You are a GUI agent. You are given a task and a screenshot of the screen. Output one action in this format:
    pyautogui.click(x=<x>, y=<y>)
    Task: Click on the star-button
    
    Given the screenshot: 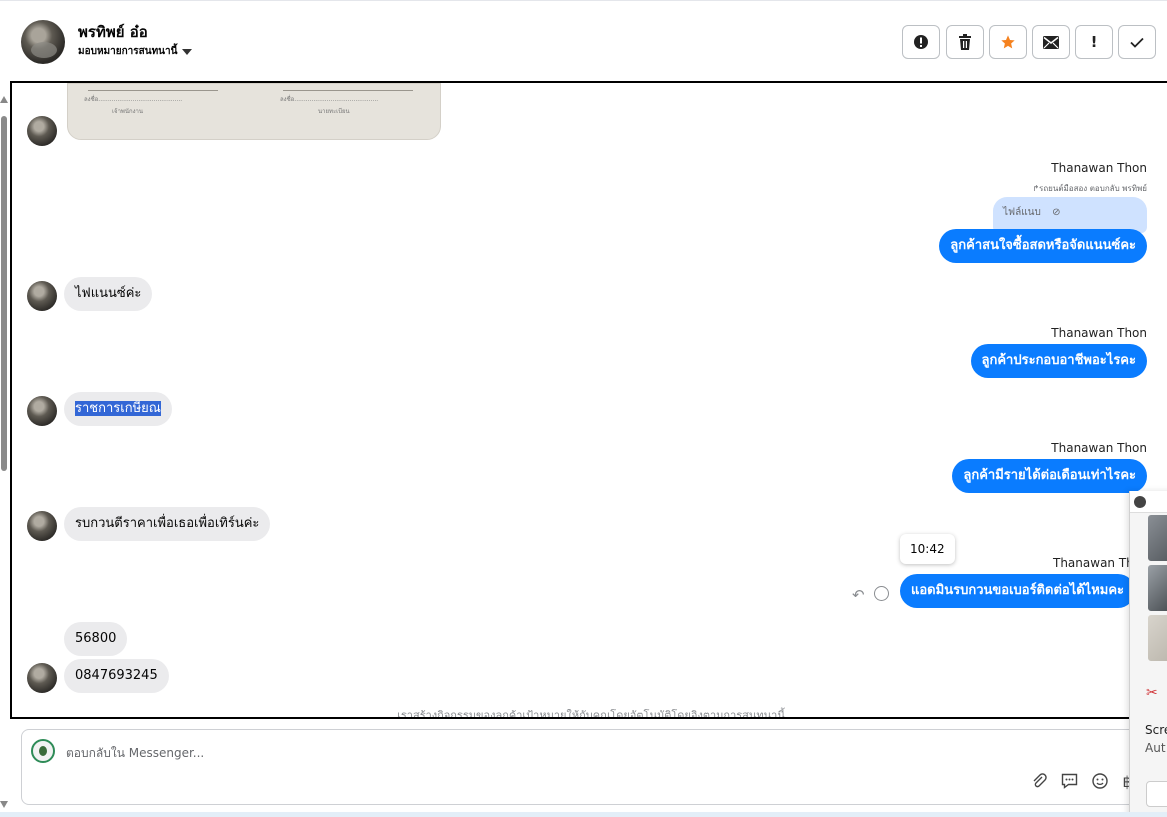 What is the action you would take?
    pyautogui.click(x=1008, y=42)
    